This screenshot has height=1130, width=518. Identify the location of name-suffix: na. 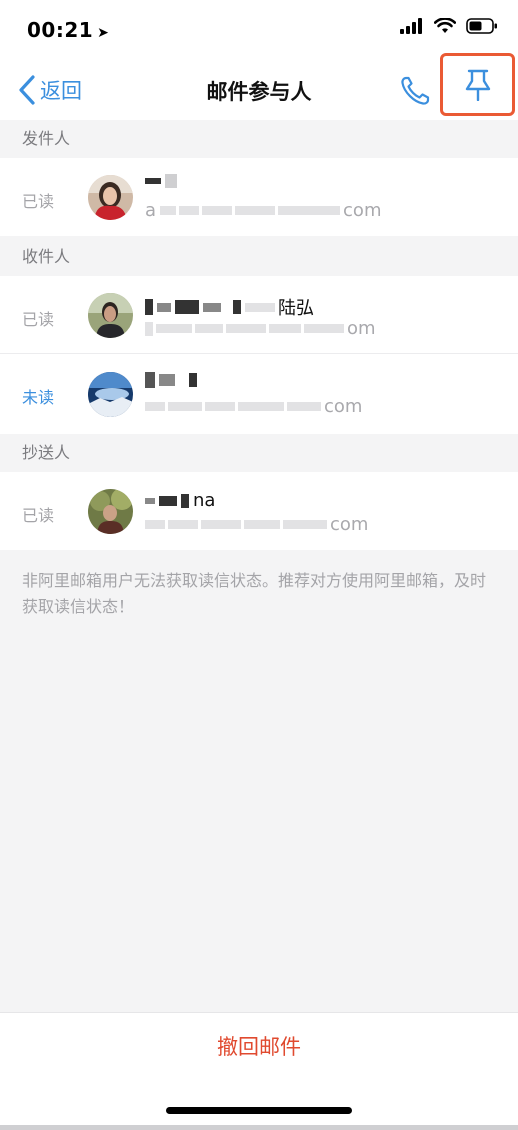
(204, 500).